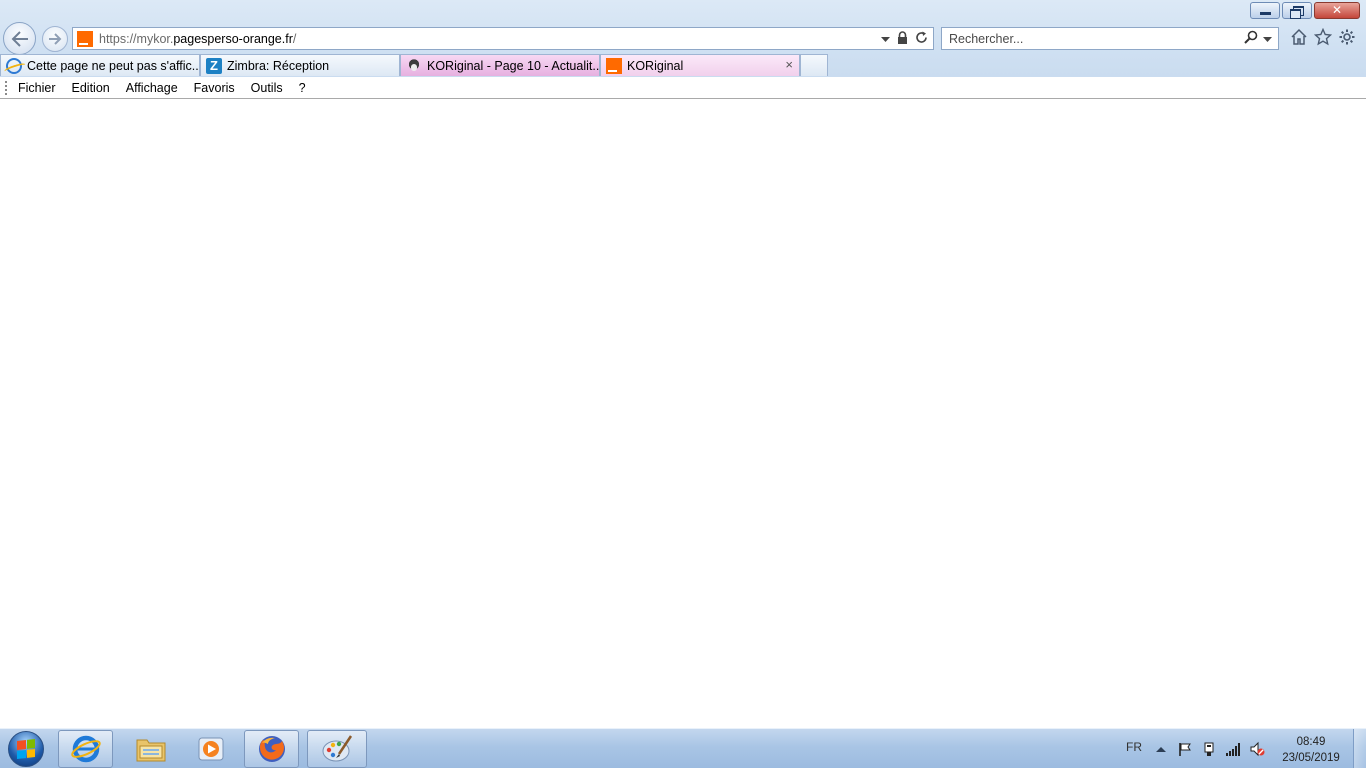  I want to click on zimbra-icon: Z, so click(214, 65).